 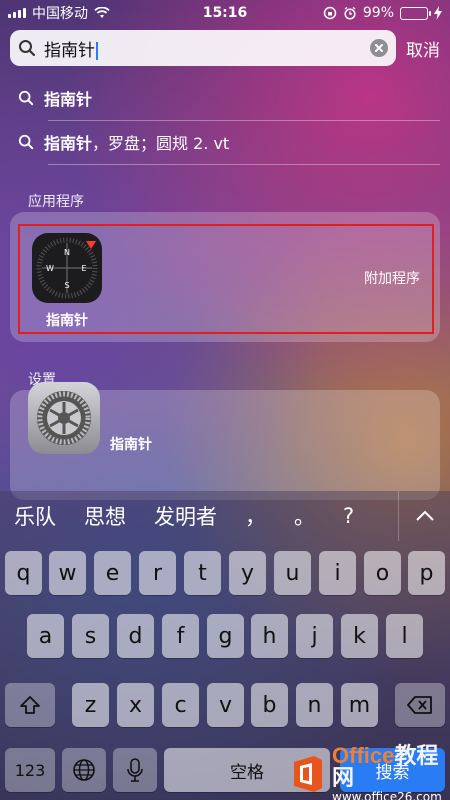 I want to click on battery-percent: 99%, so click(x=378, y=13).